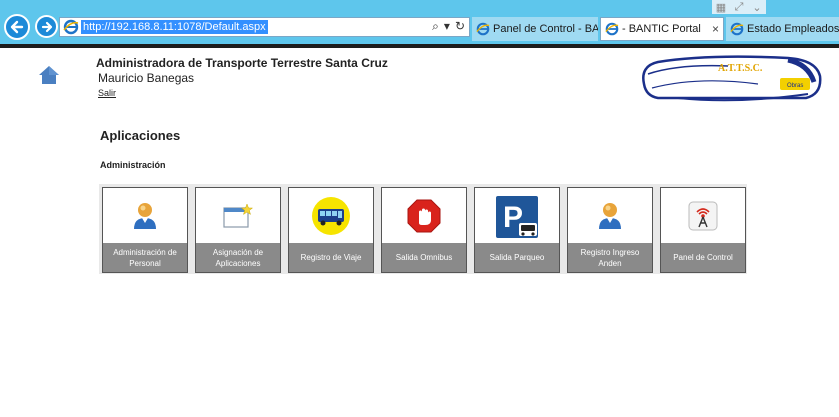 The height and width of the screenshot is (417, 839). I want to click on search-icon: ⌕, so click(435, 26).